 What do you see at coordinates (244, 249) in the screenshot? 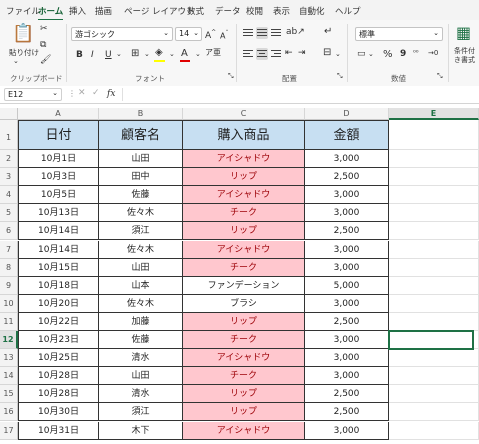
I see `table-cell-product: アイシャドウ` at bounding box center [244, 249].